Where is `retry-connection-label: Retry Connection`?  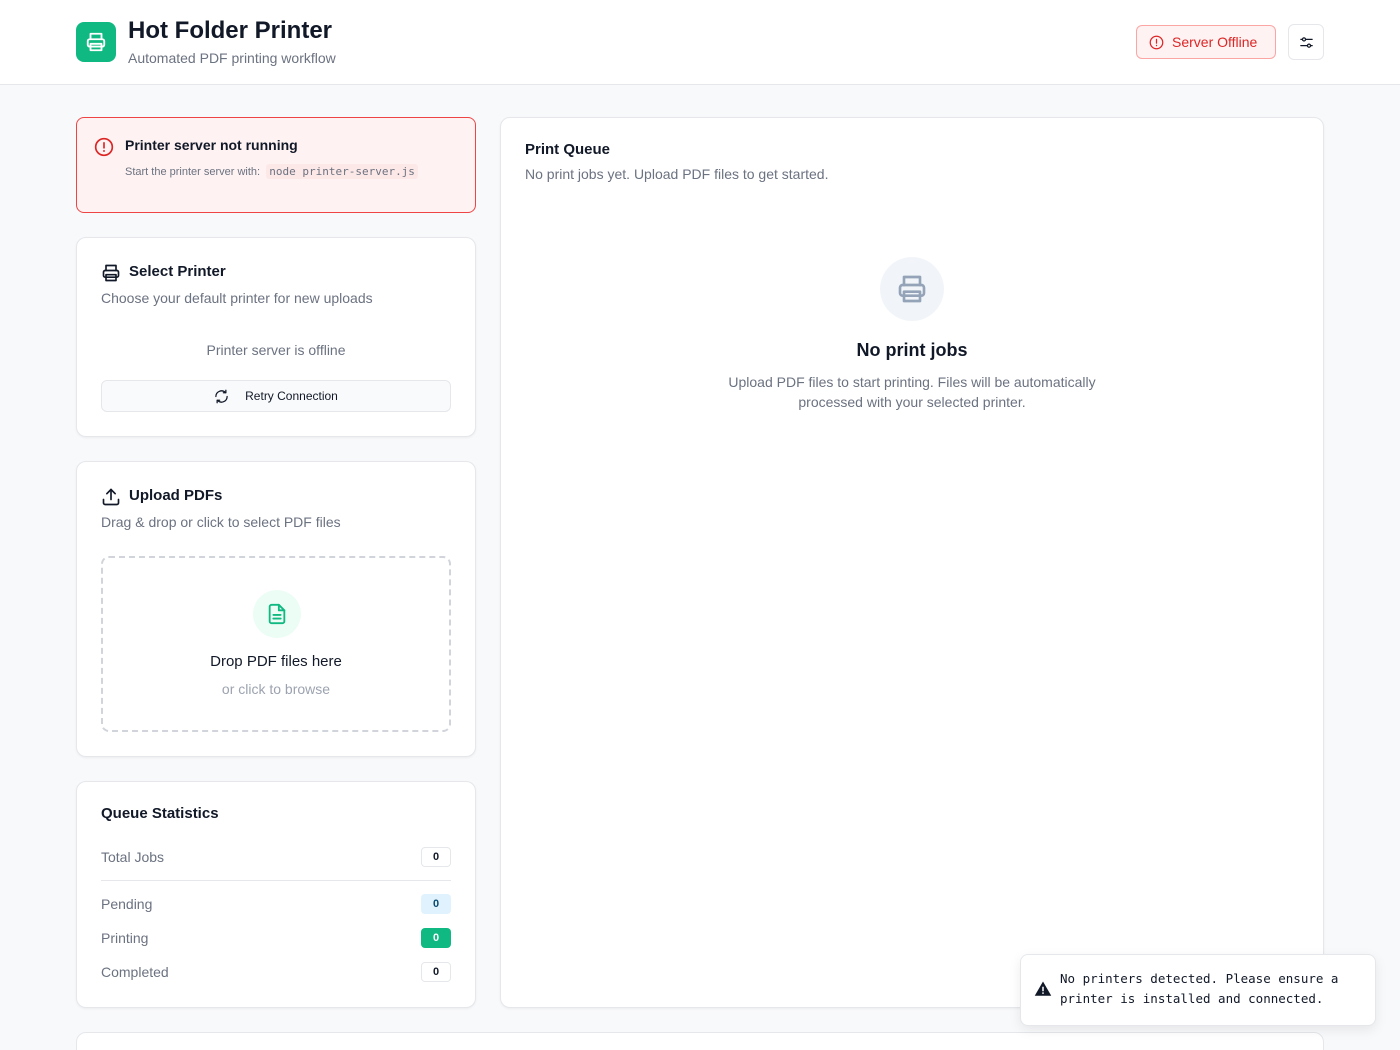 retry-connection-label: Retry Connection is located at coordinates (291, 396).